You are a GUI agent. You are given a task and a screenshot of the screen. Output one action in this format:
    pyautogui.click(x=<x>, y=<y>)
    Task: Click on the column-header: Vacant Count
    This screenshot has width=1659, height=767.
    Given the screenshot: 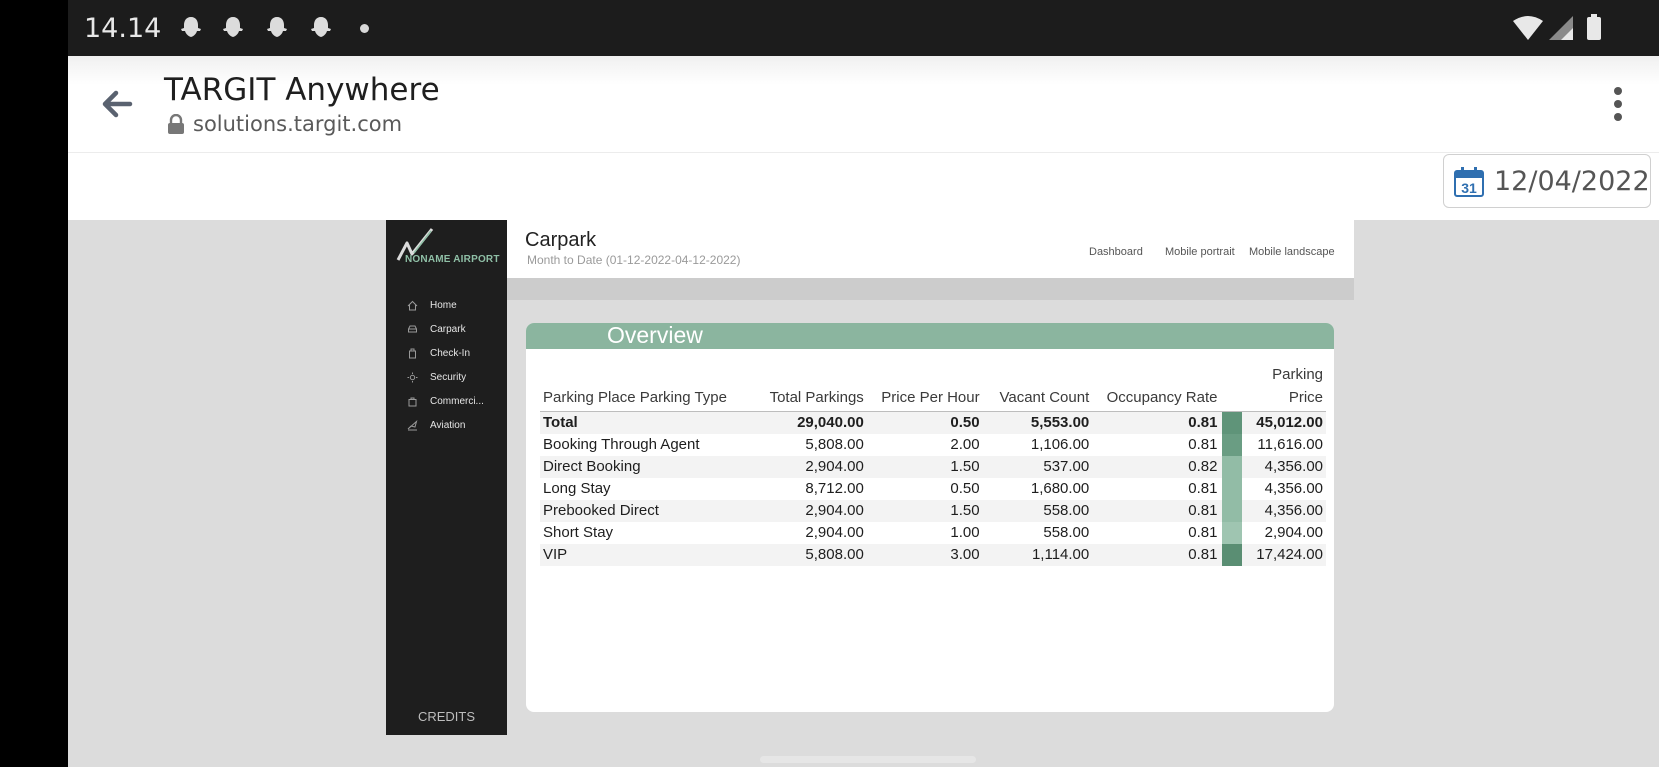 What is the action you would take?
    pyautogui.click(x=1037, y=386)
    